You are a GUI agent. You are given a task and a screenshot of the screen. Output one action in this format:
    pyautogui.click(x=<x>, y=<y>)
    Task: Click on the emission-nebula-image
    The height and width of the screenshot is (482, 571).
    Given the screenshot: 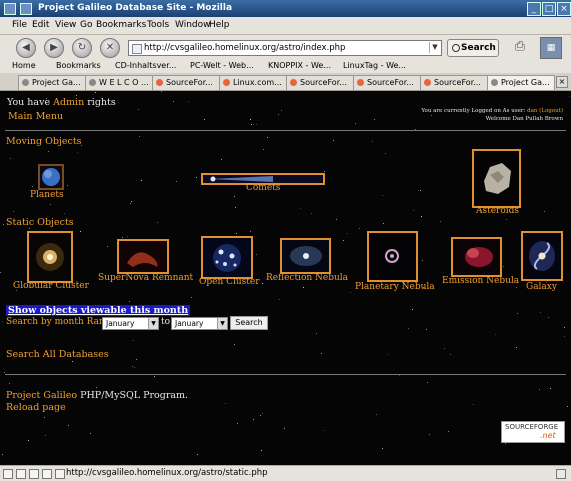 What is the action you would take?
    pyautogui.click(x=476, y=257)
    